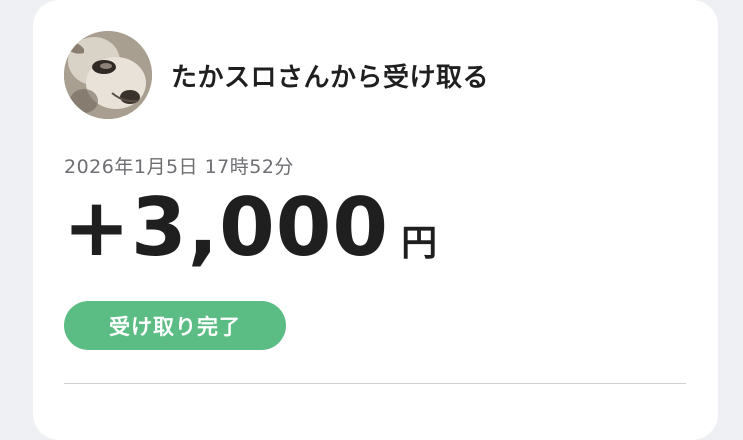 This screenshot has width=743, height=440. Describe the element at coordinates (250, 228) in the screenshot. I see `amount-row: +3,000 円` at that location.